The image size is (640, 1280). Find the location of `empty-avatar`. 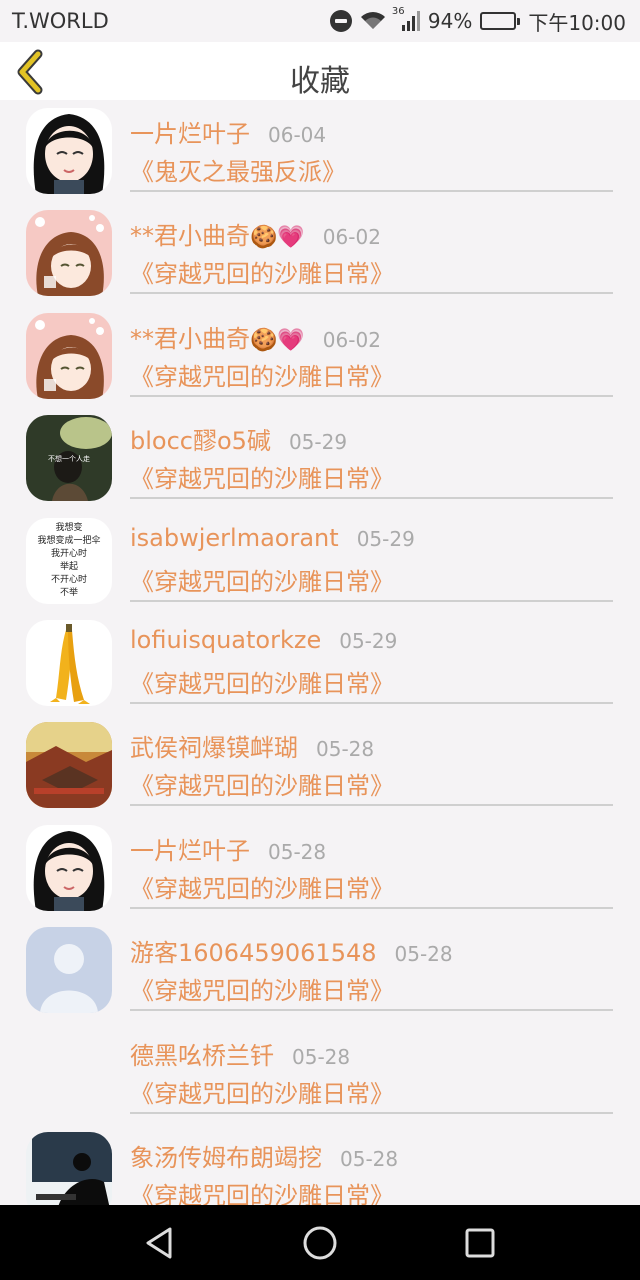

empty-avatar is located at coordinates (69, 1072).